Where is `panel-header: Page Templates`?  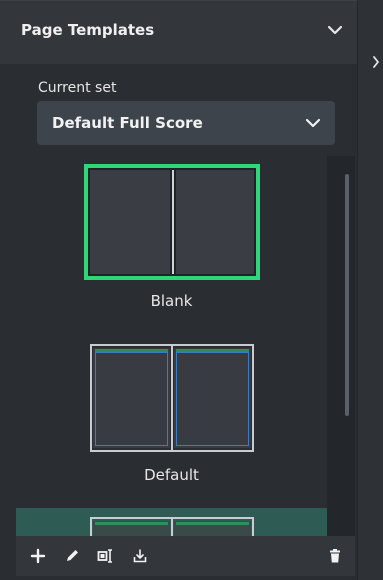
panel-header: Page Templates is located at coordinates (178, 32).